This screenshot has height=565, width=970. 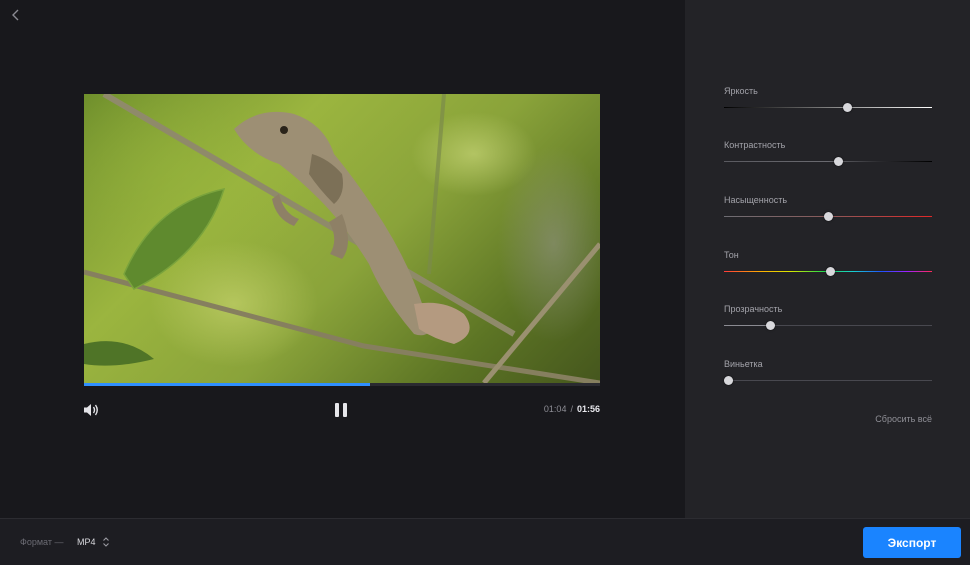 I want to click on total-time: 01:56, so click(x=588, y=409).